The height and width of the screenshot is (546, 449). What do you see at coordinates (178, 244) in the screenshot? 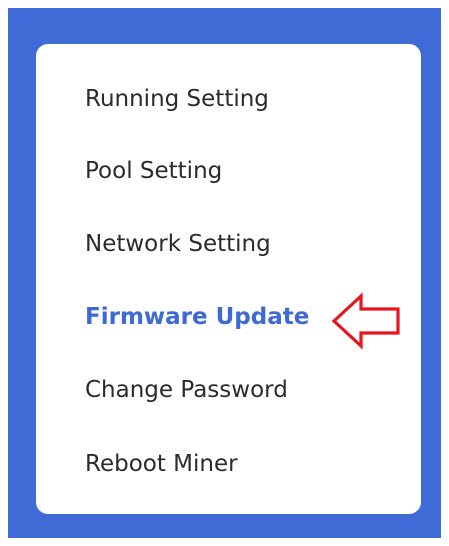
I see `menu-item-network-setting: Network Setting` at bounding box center [178, 244].